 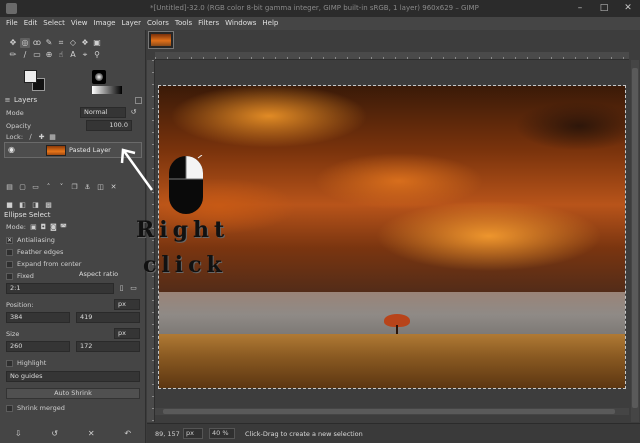 What do you see at coordinates (33, 227) in the screenshot?
I see `replace-mode-icon: ▣` at bounding box center [33, 227].